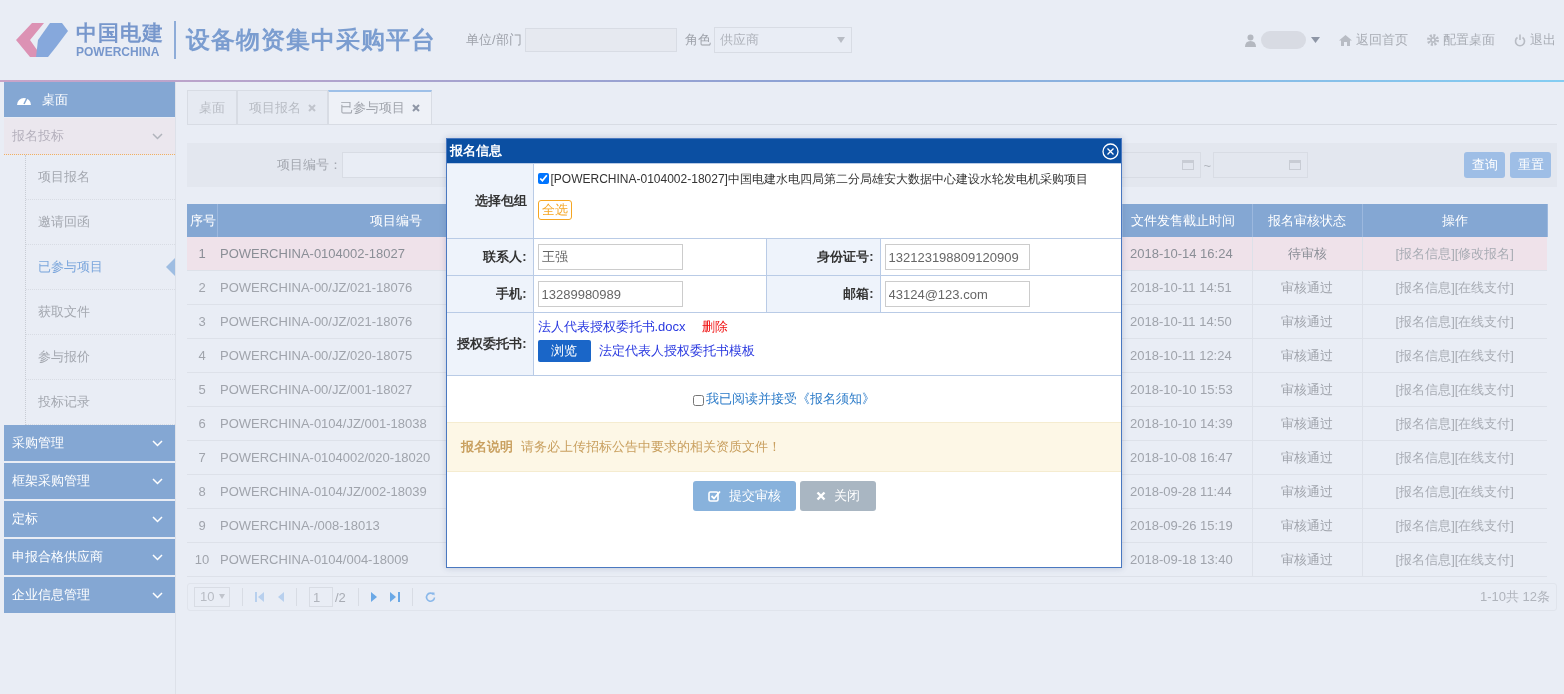 This screenshot has height=694, width=1564. I want to click on row-number: 10, so click(202, 559).